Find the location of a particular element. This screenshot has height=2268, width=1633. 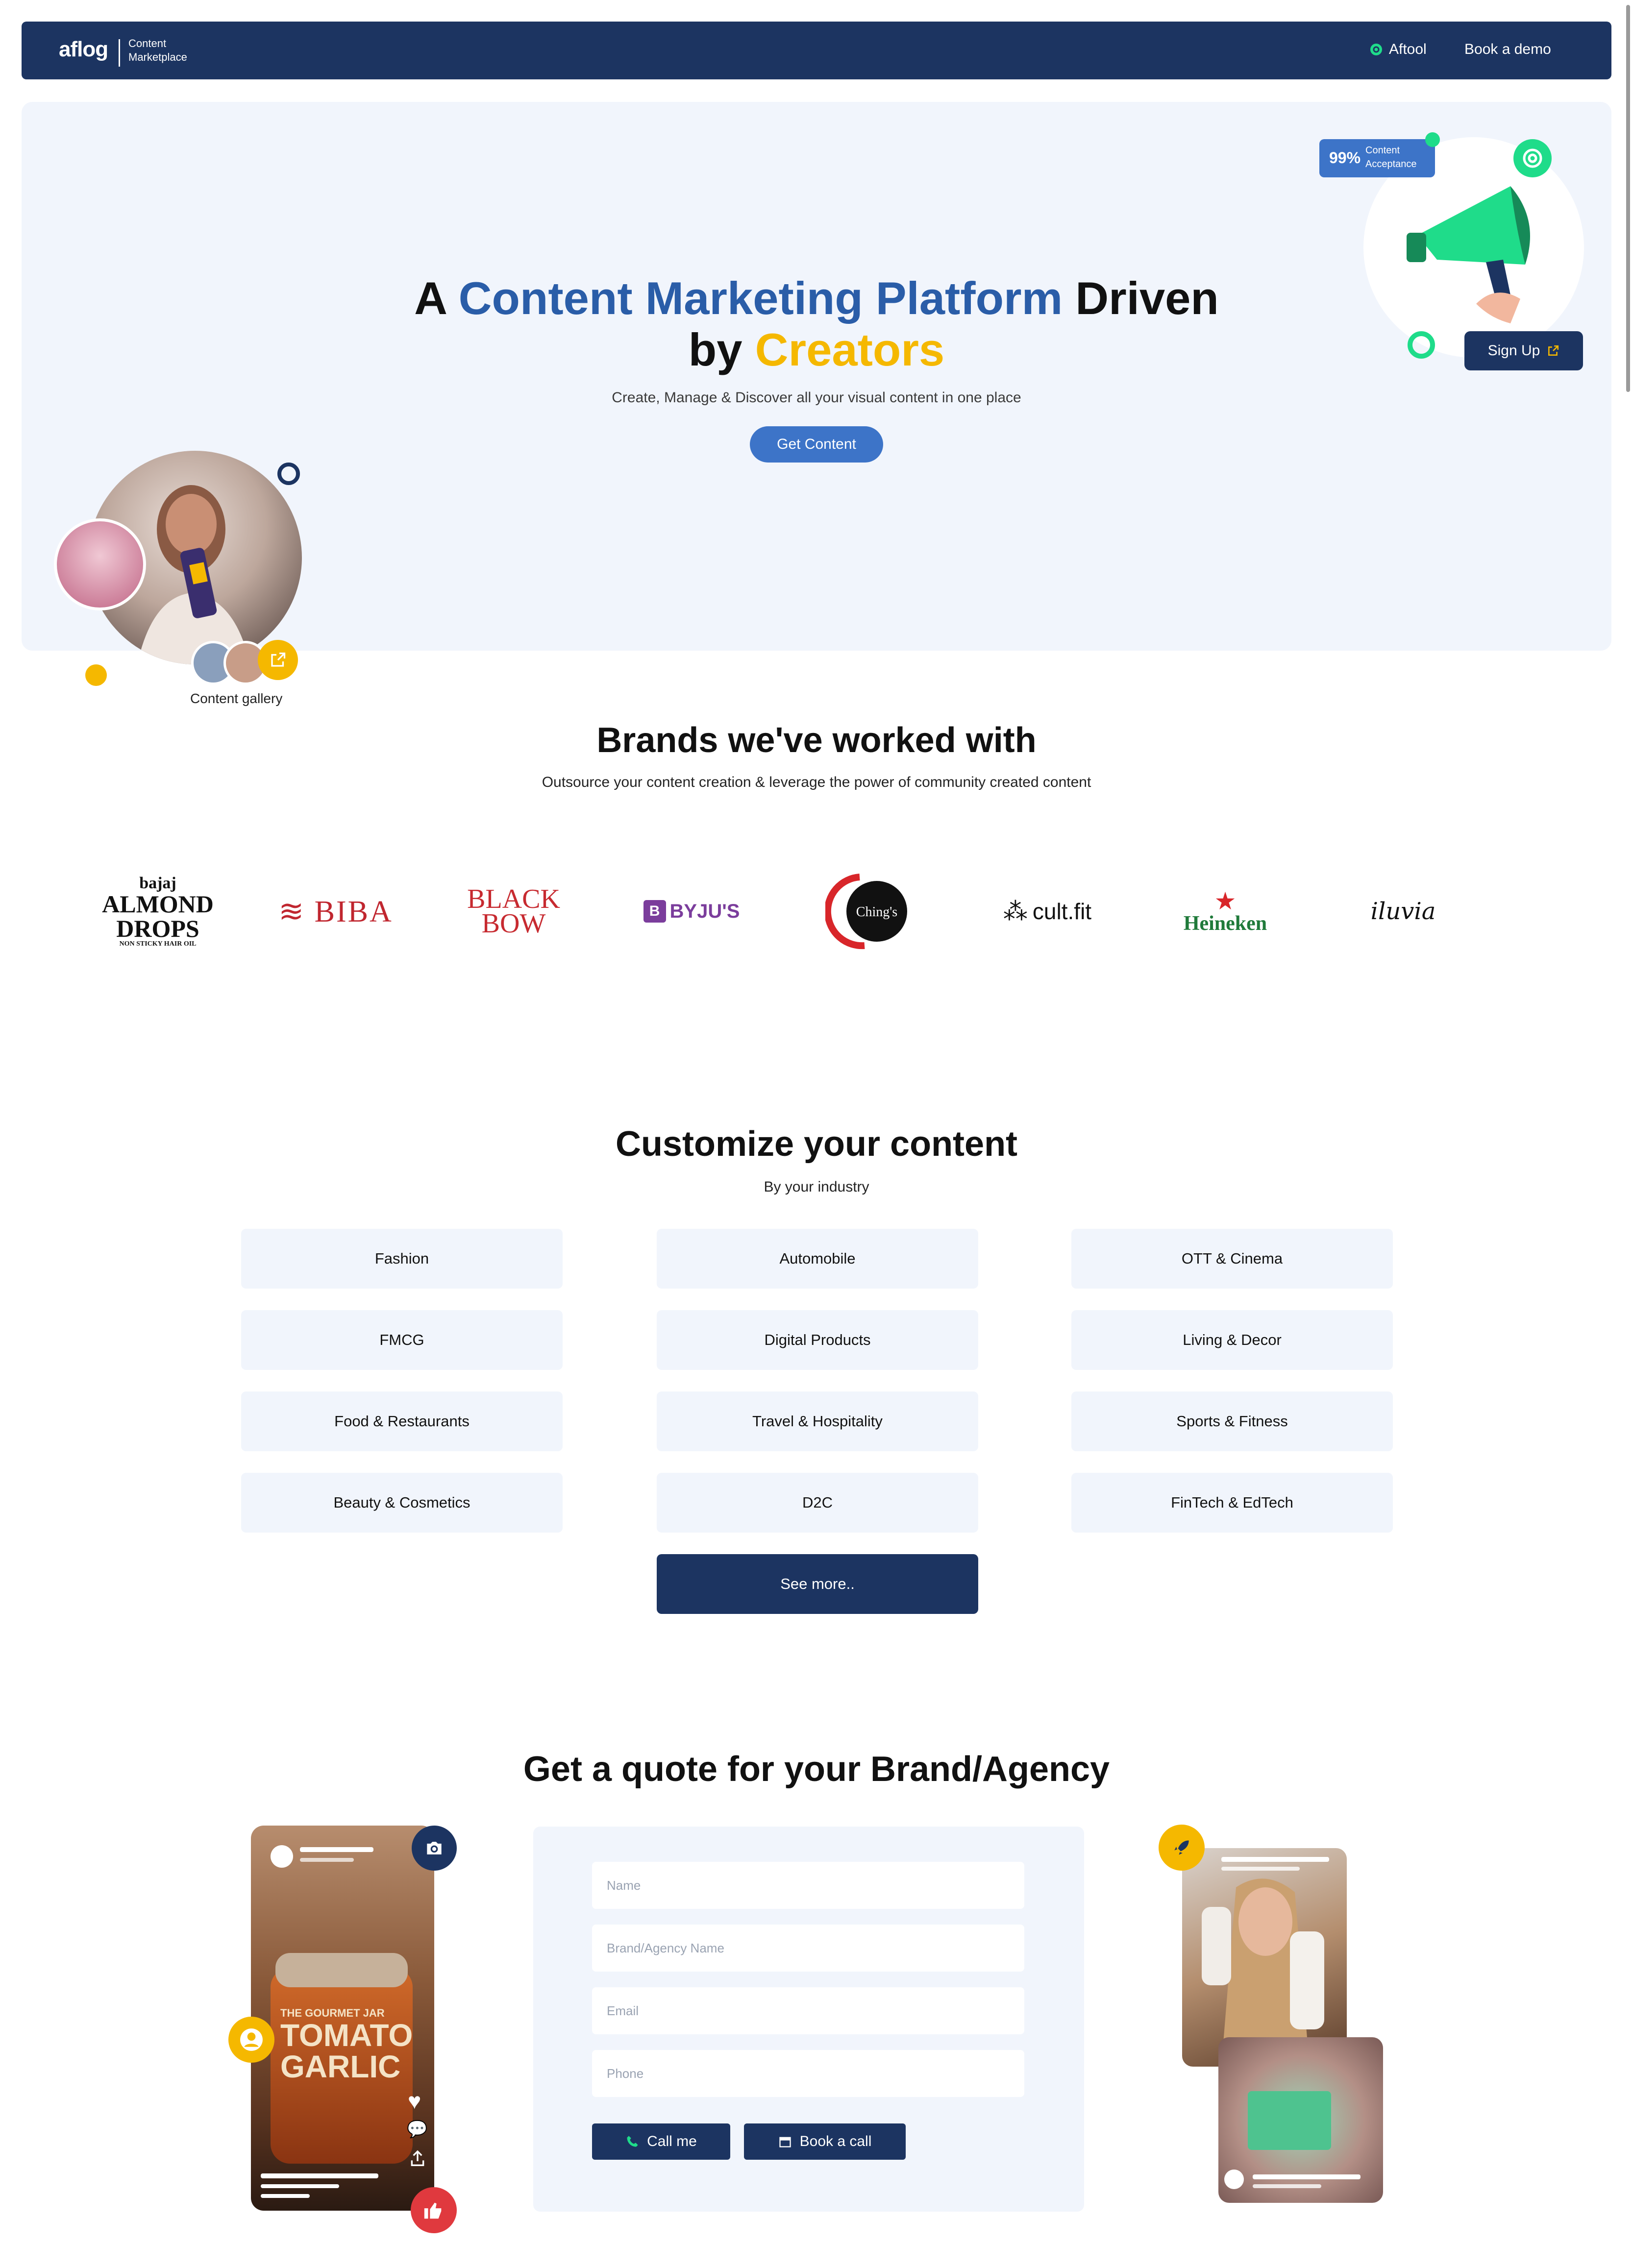

brand-logo-bajaj-text: bajaj ALMOND DROPS NON STICKY HAIR OIL is located at coordinates (158, 911).